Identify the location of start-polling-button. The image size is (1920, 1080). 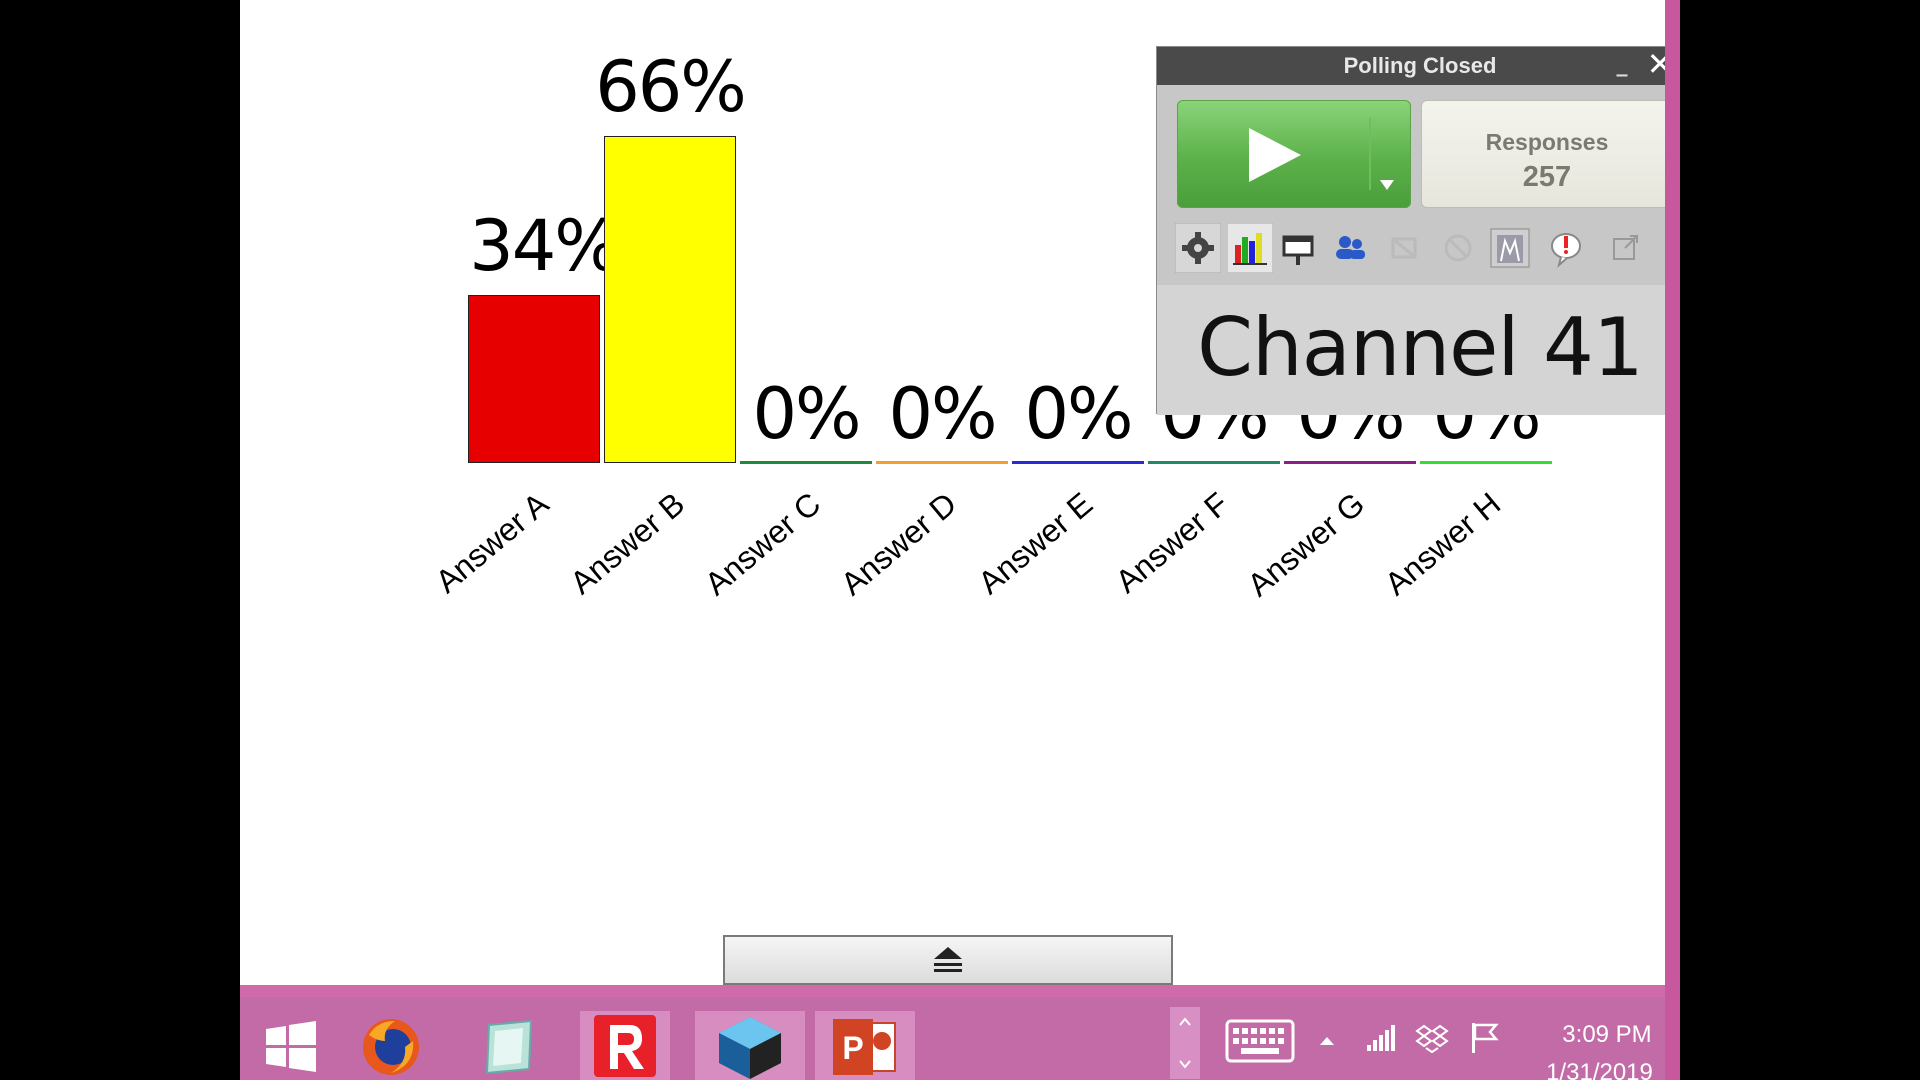
(1294, 154).